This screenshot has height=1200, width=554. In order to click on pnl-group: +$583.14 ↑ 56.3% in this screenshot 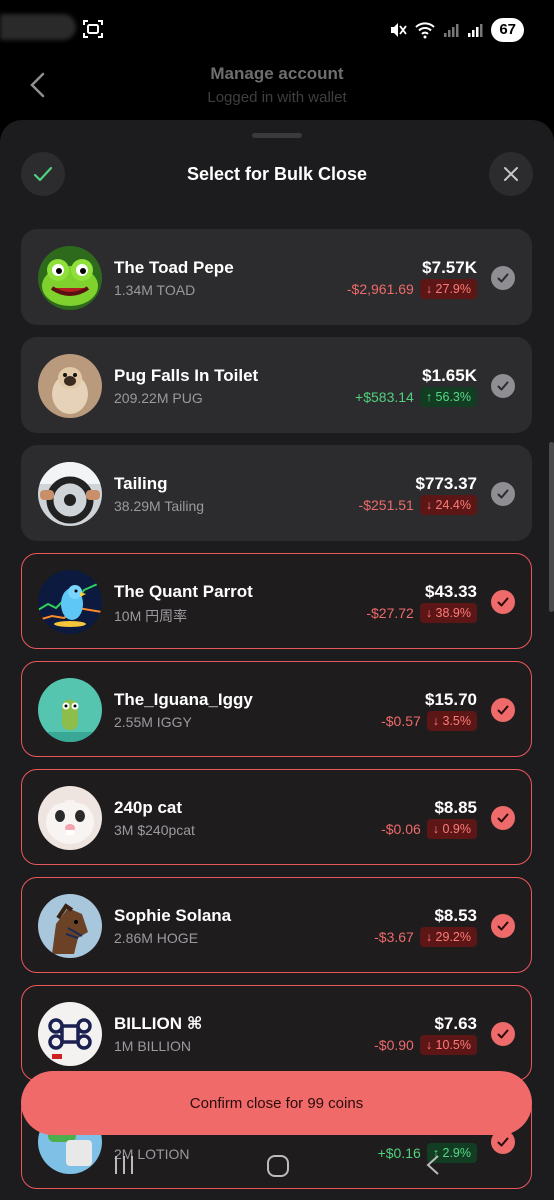, I will do `click(416, 397)`.